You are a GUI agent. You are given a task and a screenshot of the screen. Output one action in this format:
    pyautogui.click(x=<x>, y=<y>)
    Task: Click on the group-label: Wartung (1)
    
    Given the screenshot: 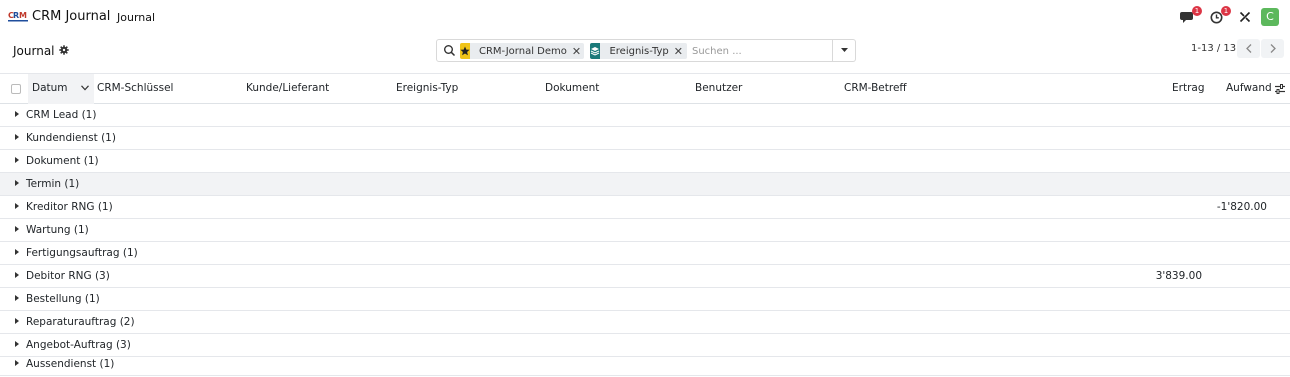 What is the action you would take?
    pyautogui.click(x=57, y=230)
    